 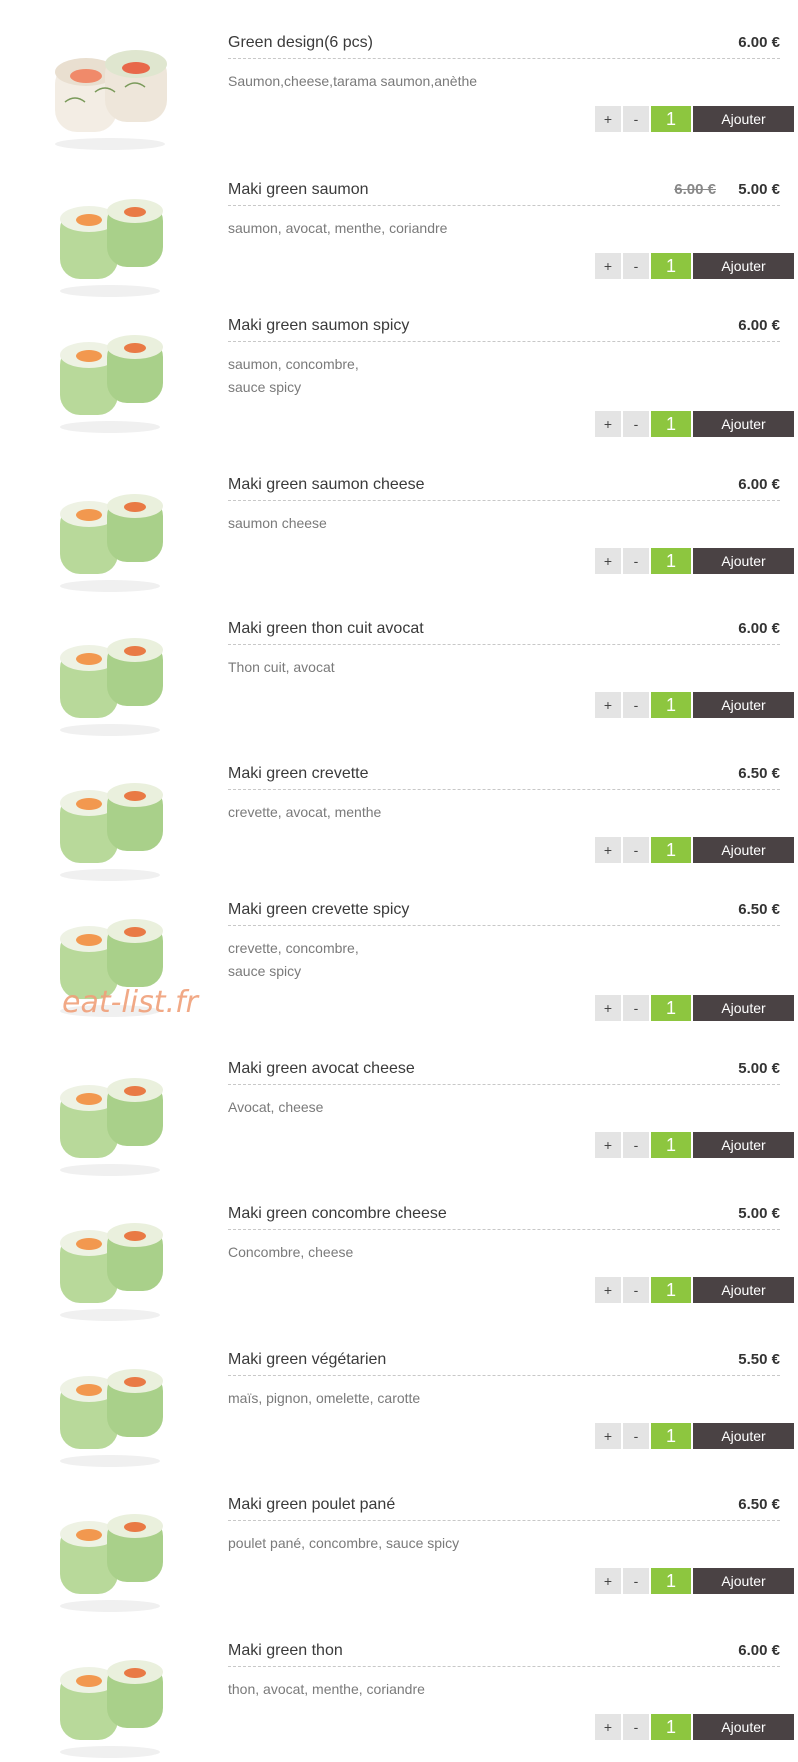 What do you see at coordinates (504, 228) in the screenshot?
I see `menu-item-description: saumon, avocat, menthe, coriandre` at bounding box center [504, 228].